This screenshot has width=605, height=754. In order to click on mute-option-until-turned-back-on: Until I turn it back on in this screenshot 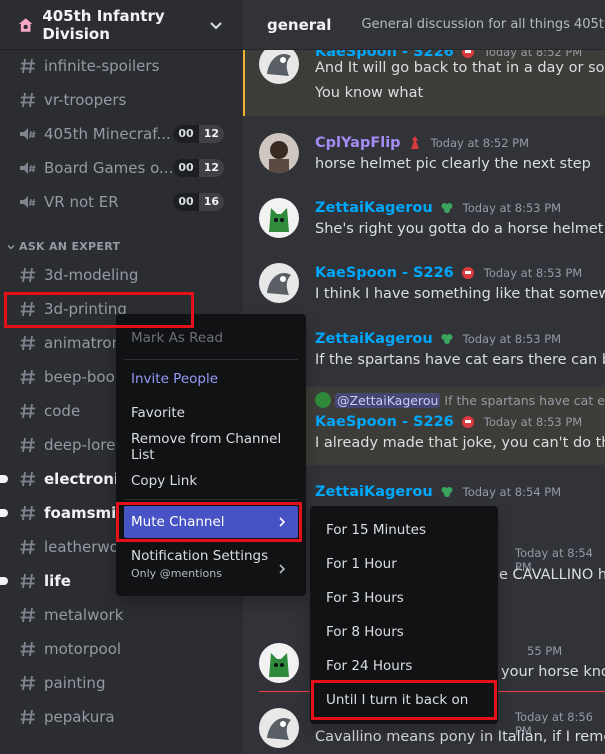, I will do `click(404, 700)`.